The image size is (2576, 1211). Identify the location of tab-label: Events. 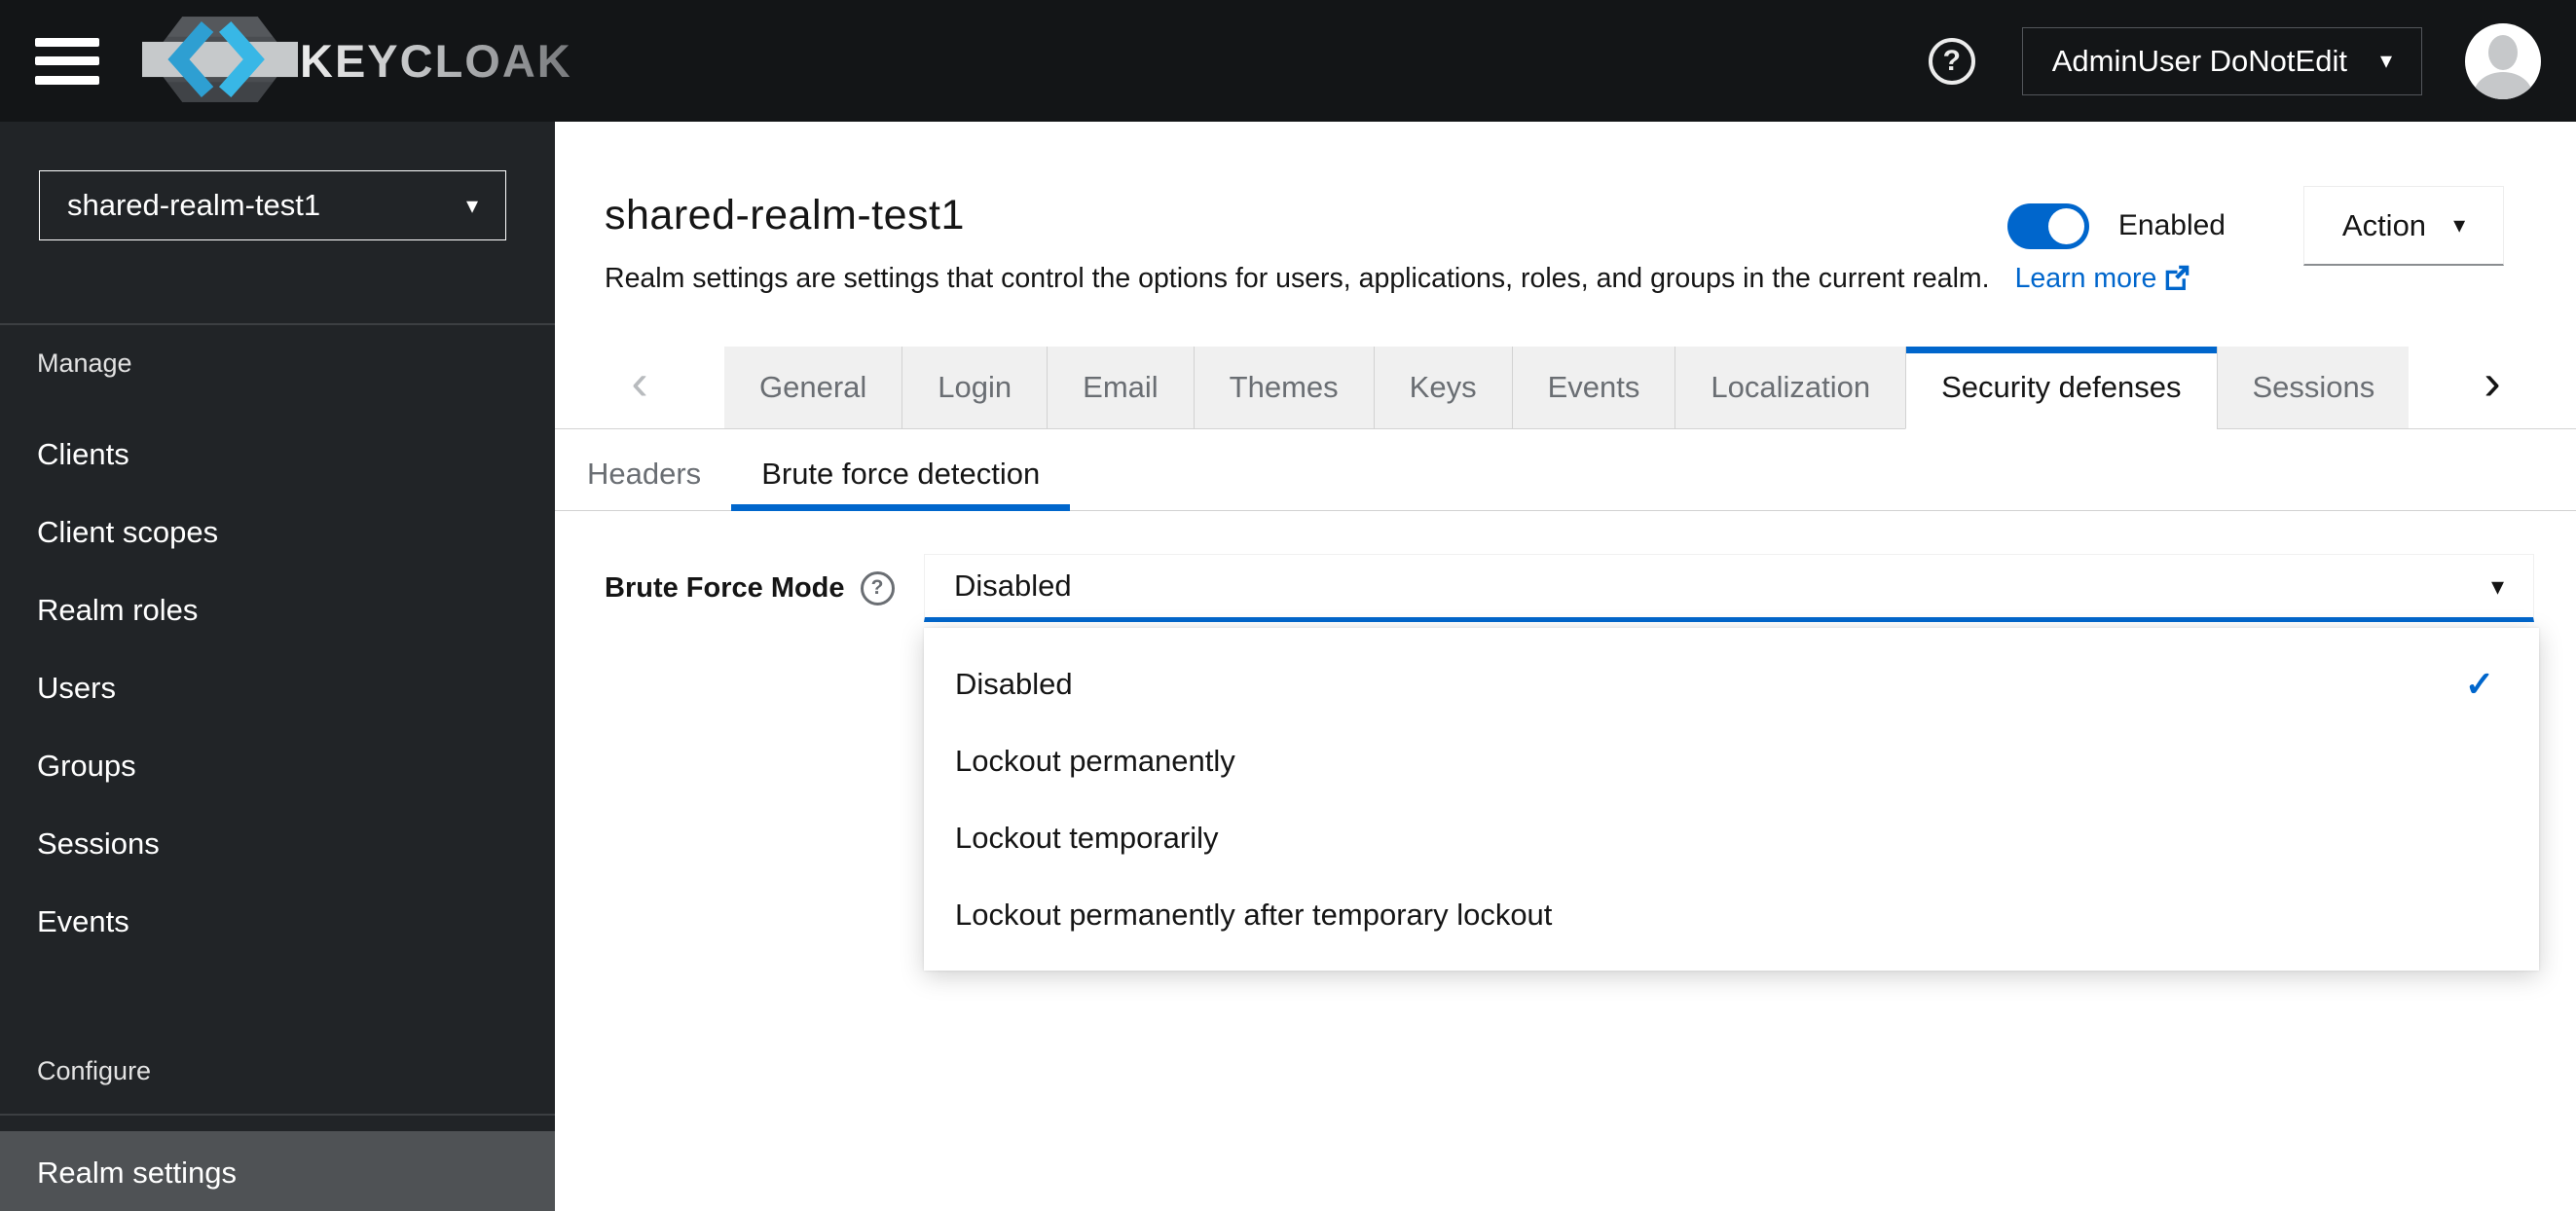
(1593, 387).